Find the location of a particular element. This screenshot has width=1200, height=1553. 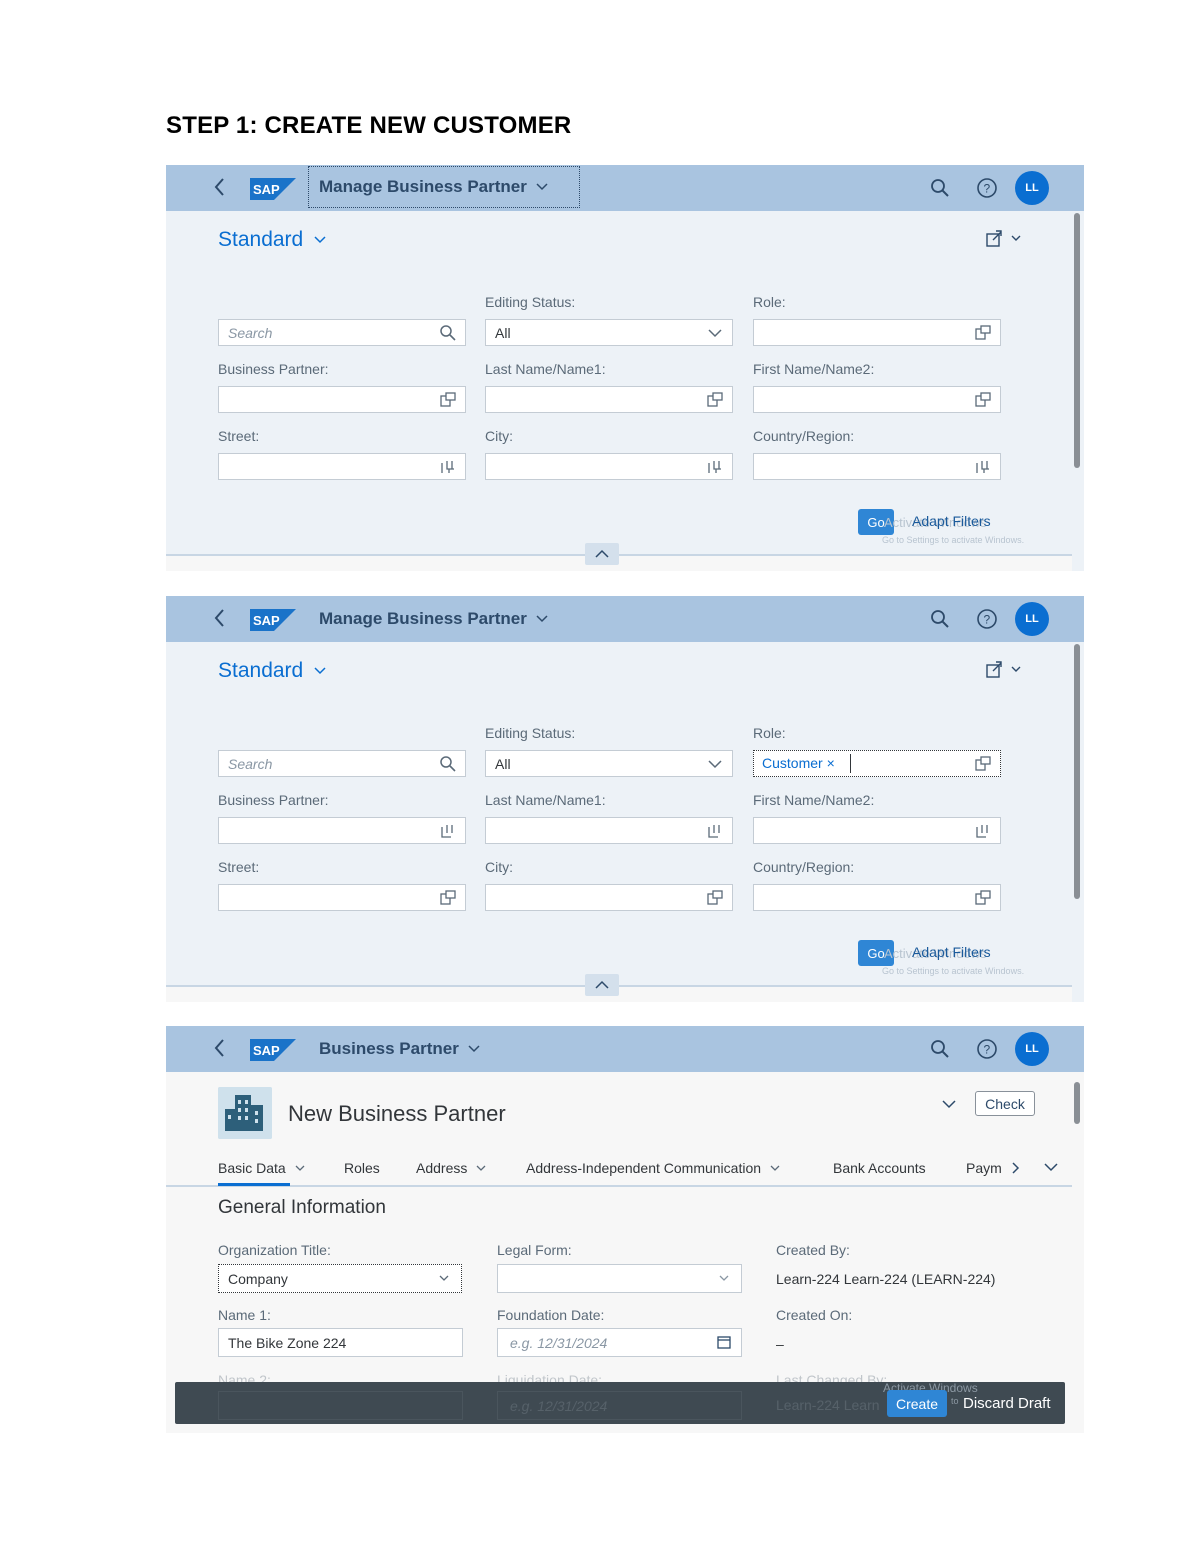

tab-bank-accounts: Bank Accounts is located at coordinates (879, 1168).